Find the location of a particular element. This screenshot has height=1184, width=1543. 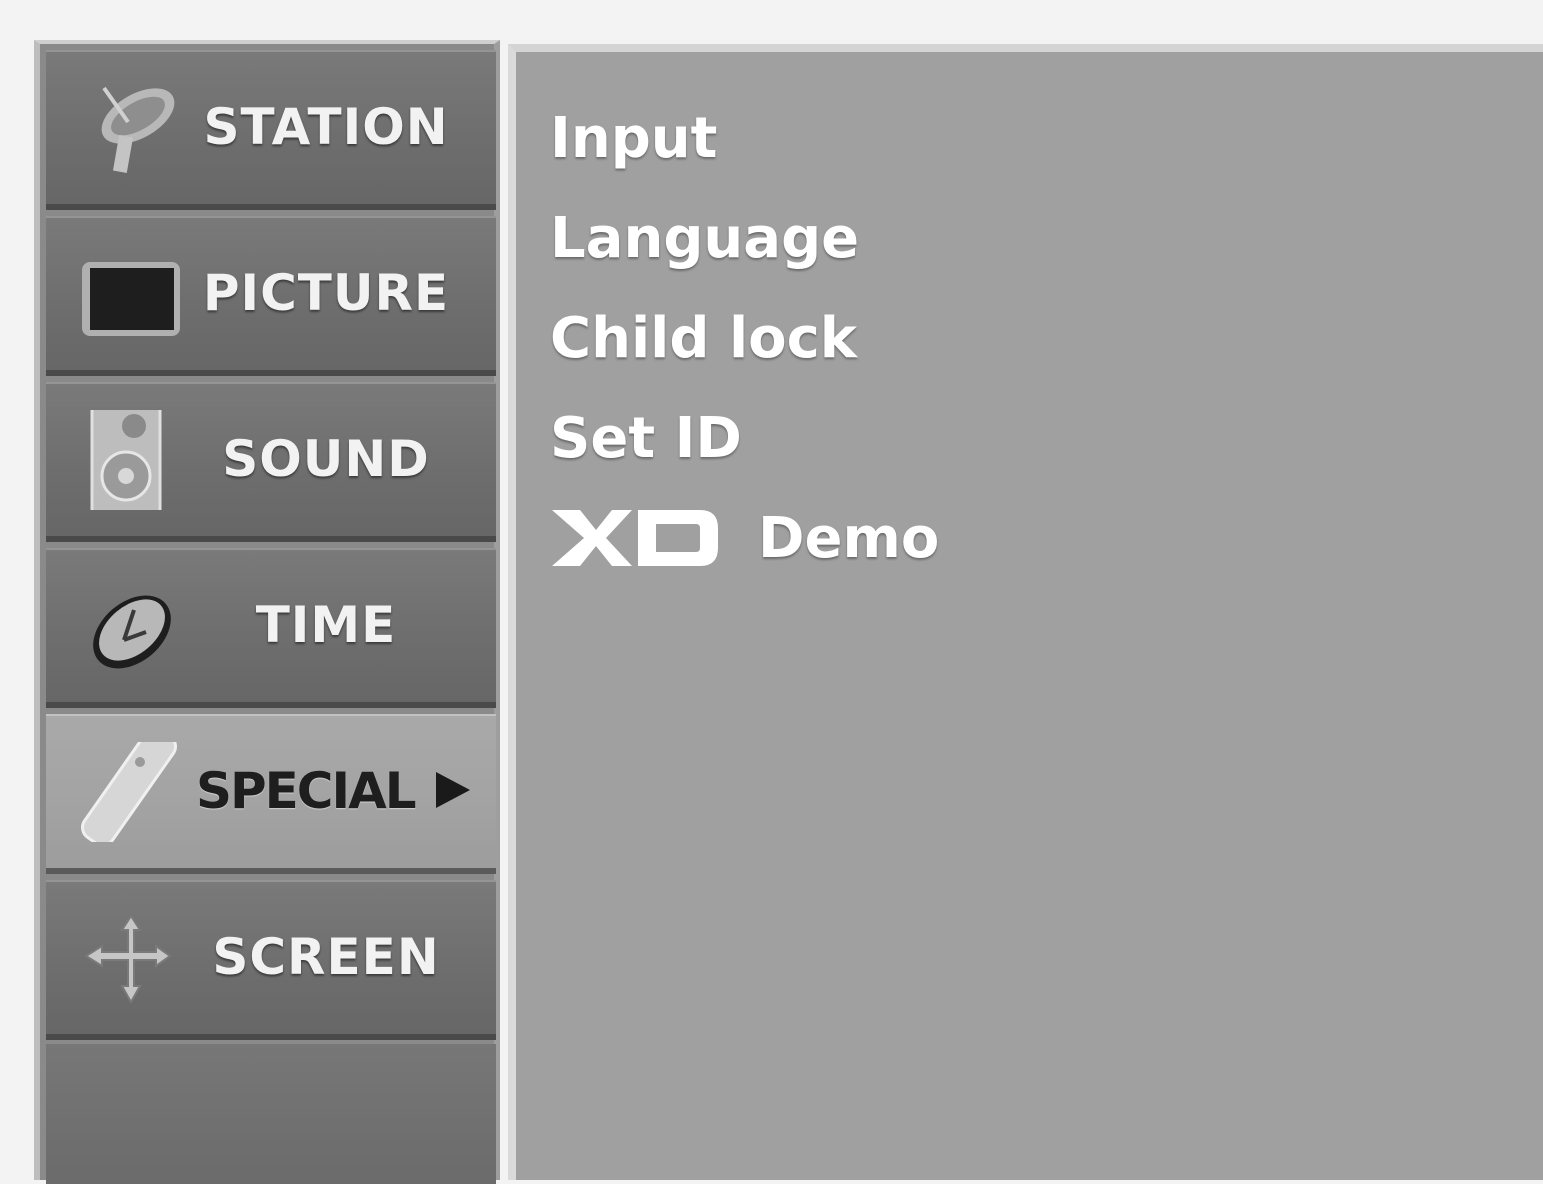

menu-filler is located at coordinates (271, 1114).